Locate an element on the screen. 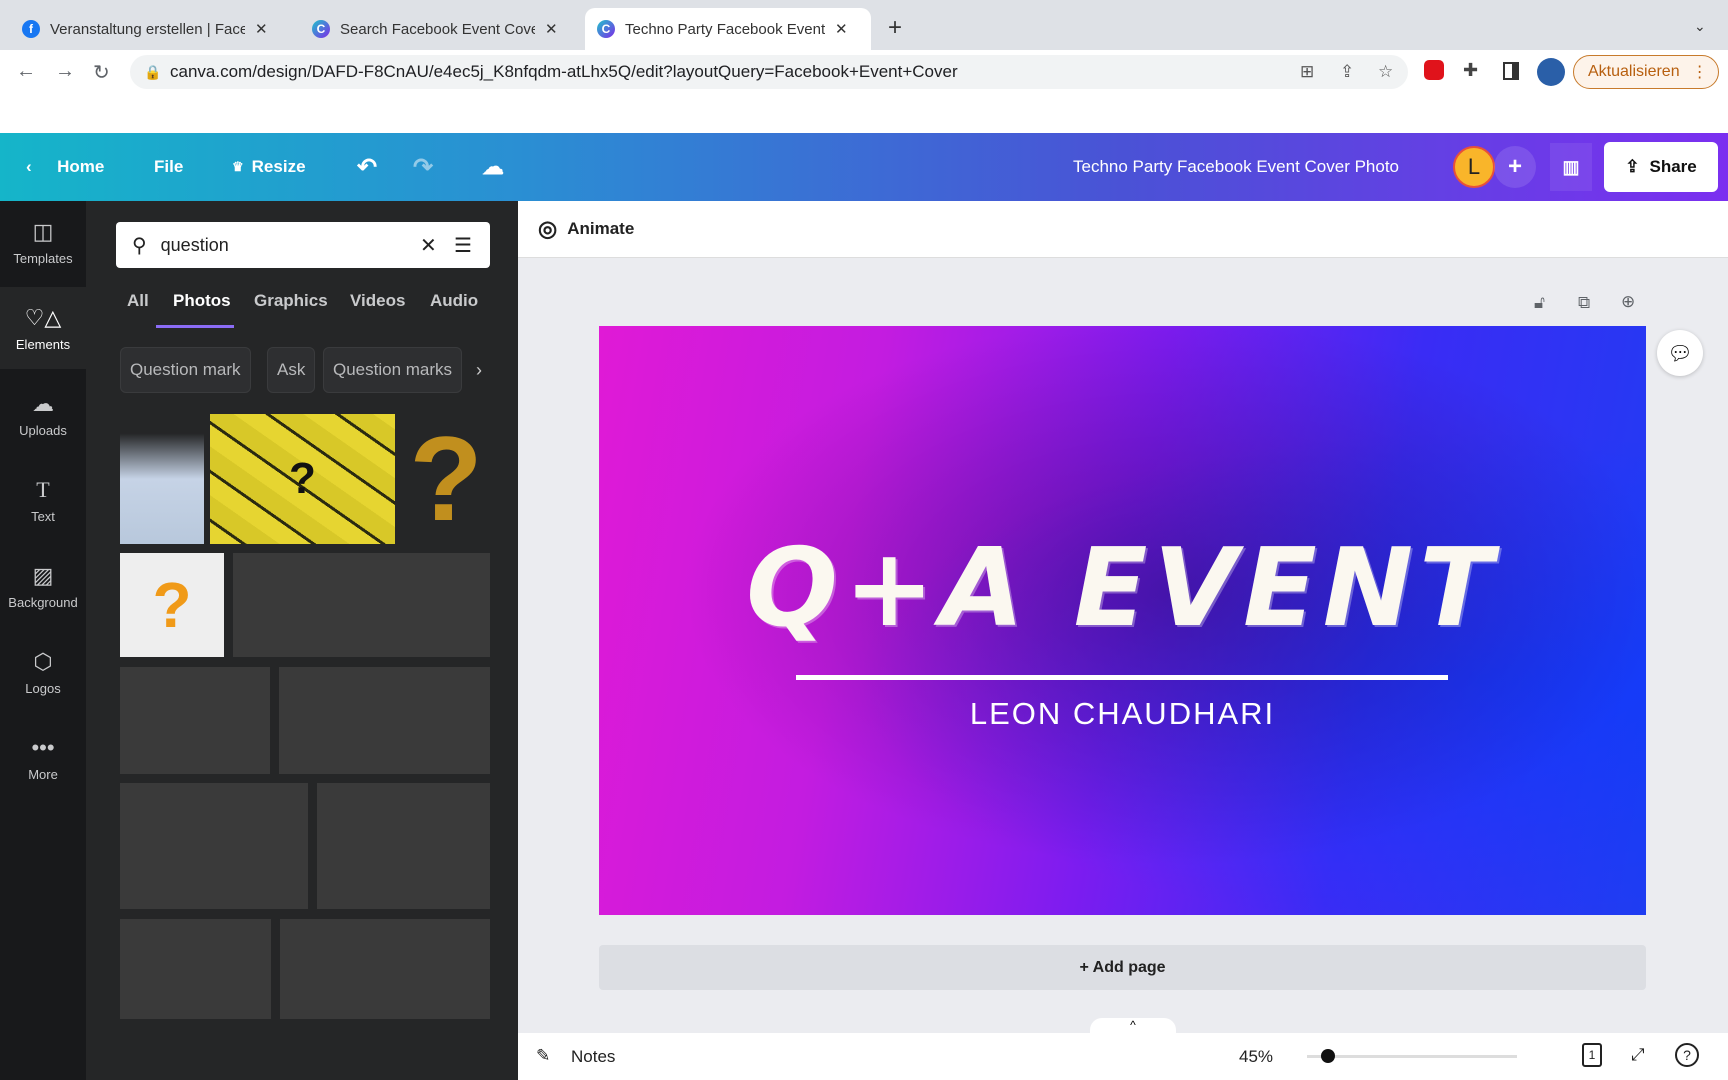 This screenshot has height=1080, width=1728. rail-more: ••• More is located at coordinates (43, 758).